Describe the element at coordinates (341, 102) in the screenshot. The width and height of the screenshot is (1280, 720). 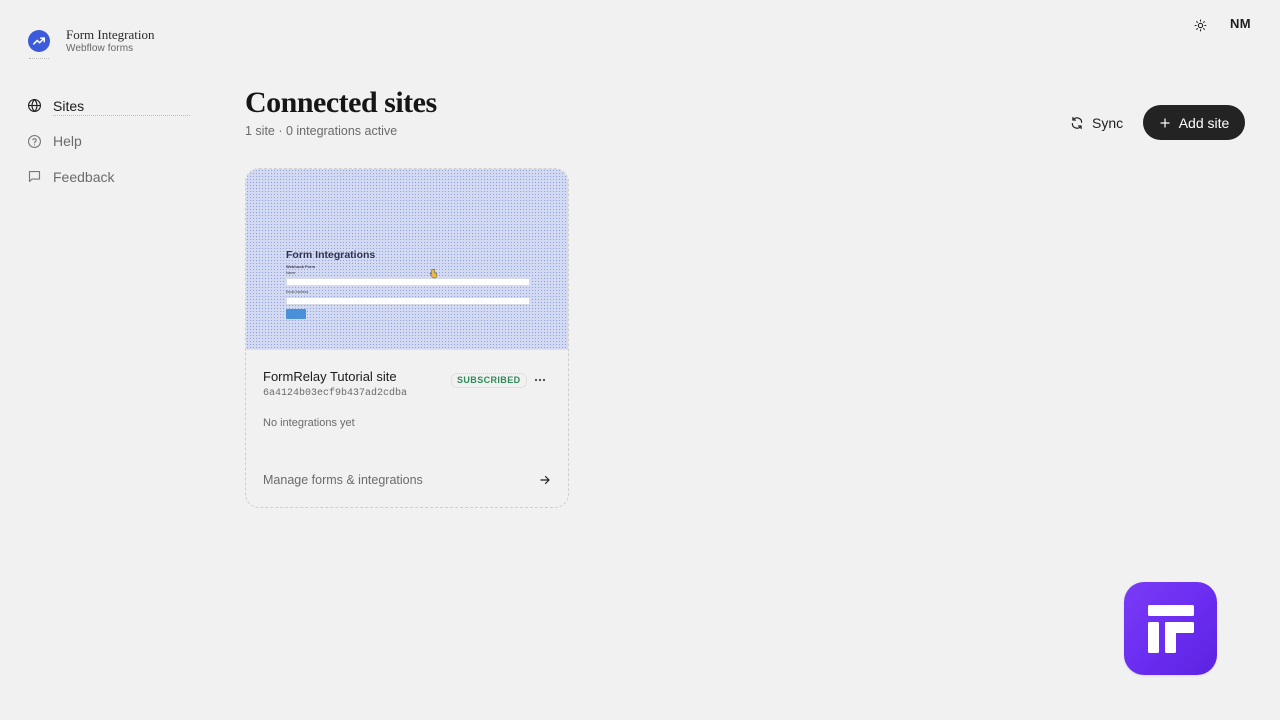
I see `page-title: Connected sites` at that location.